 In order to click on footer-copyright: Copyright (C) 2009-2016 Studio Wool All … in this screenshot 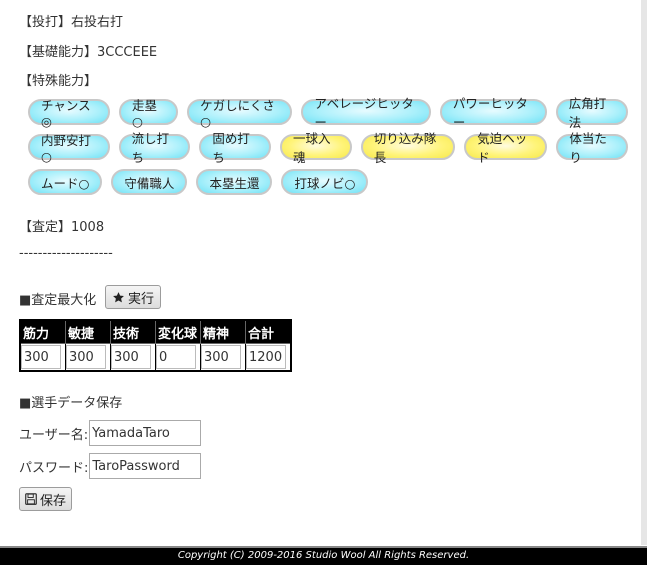, I will do `click(323, 555)`.